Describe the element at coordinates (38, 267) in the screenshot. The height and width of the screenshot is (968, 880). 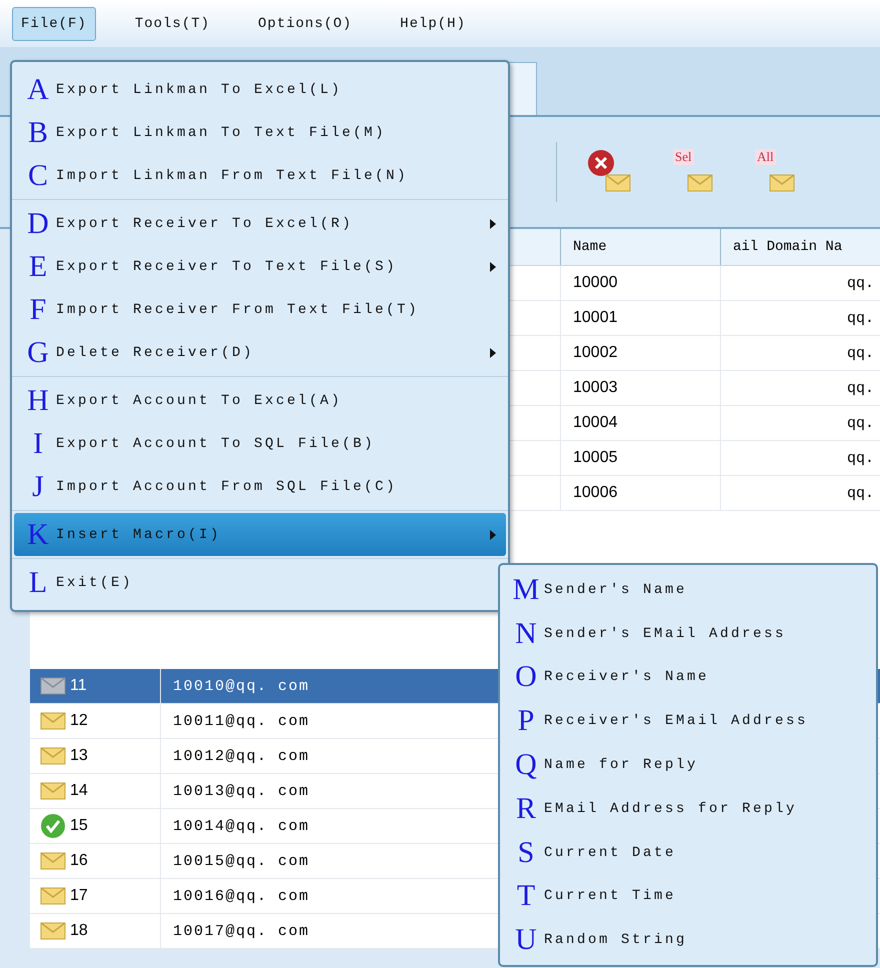
I see `marker-letter: E` at that location.